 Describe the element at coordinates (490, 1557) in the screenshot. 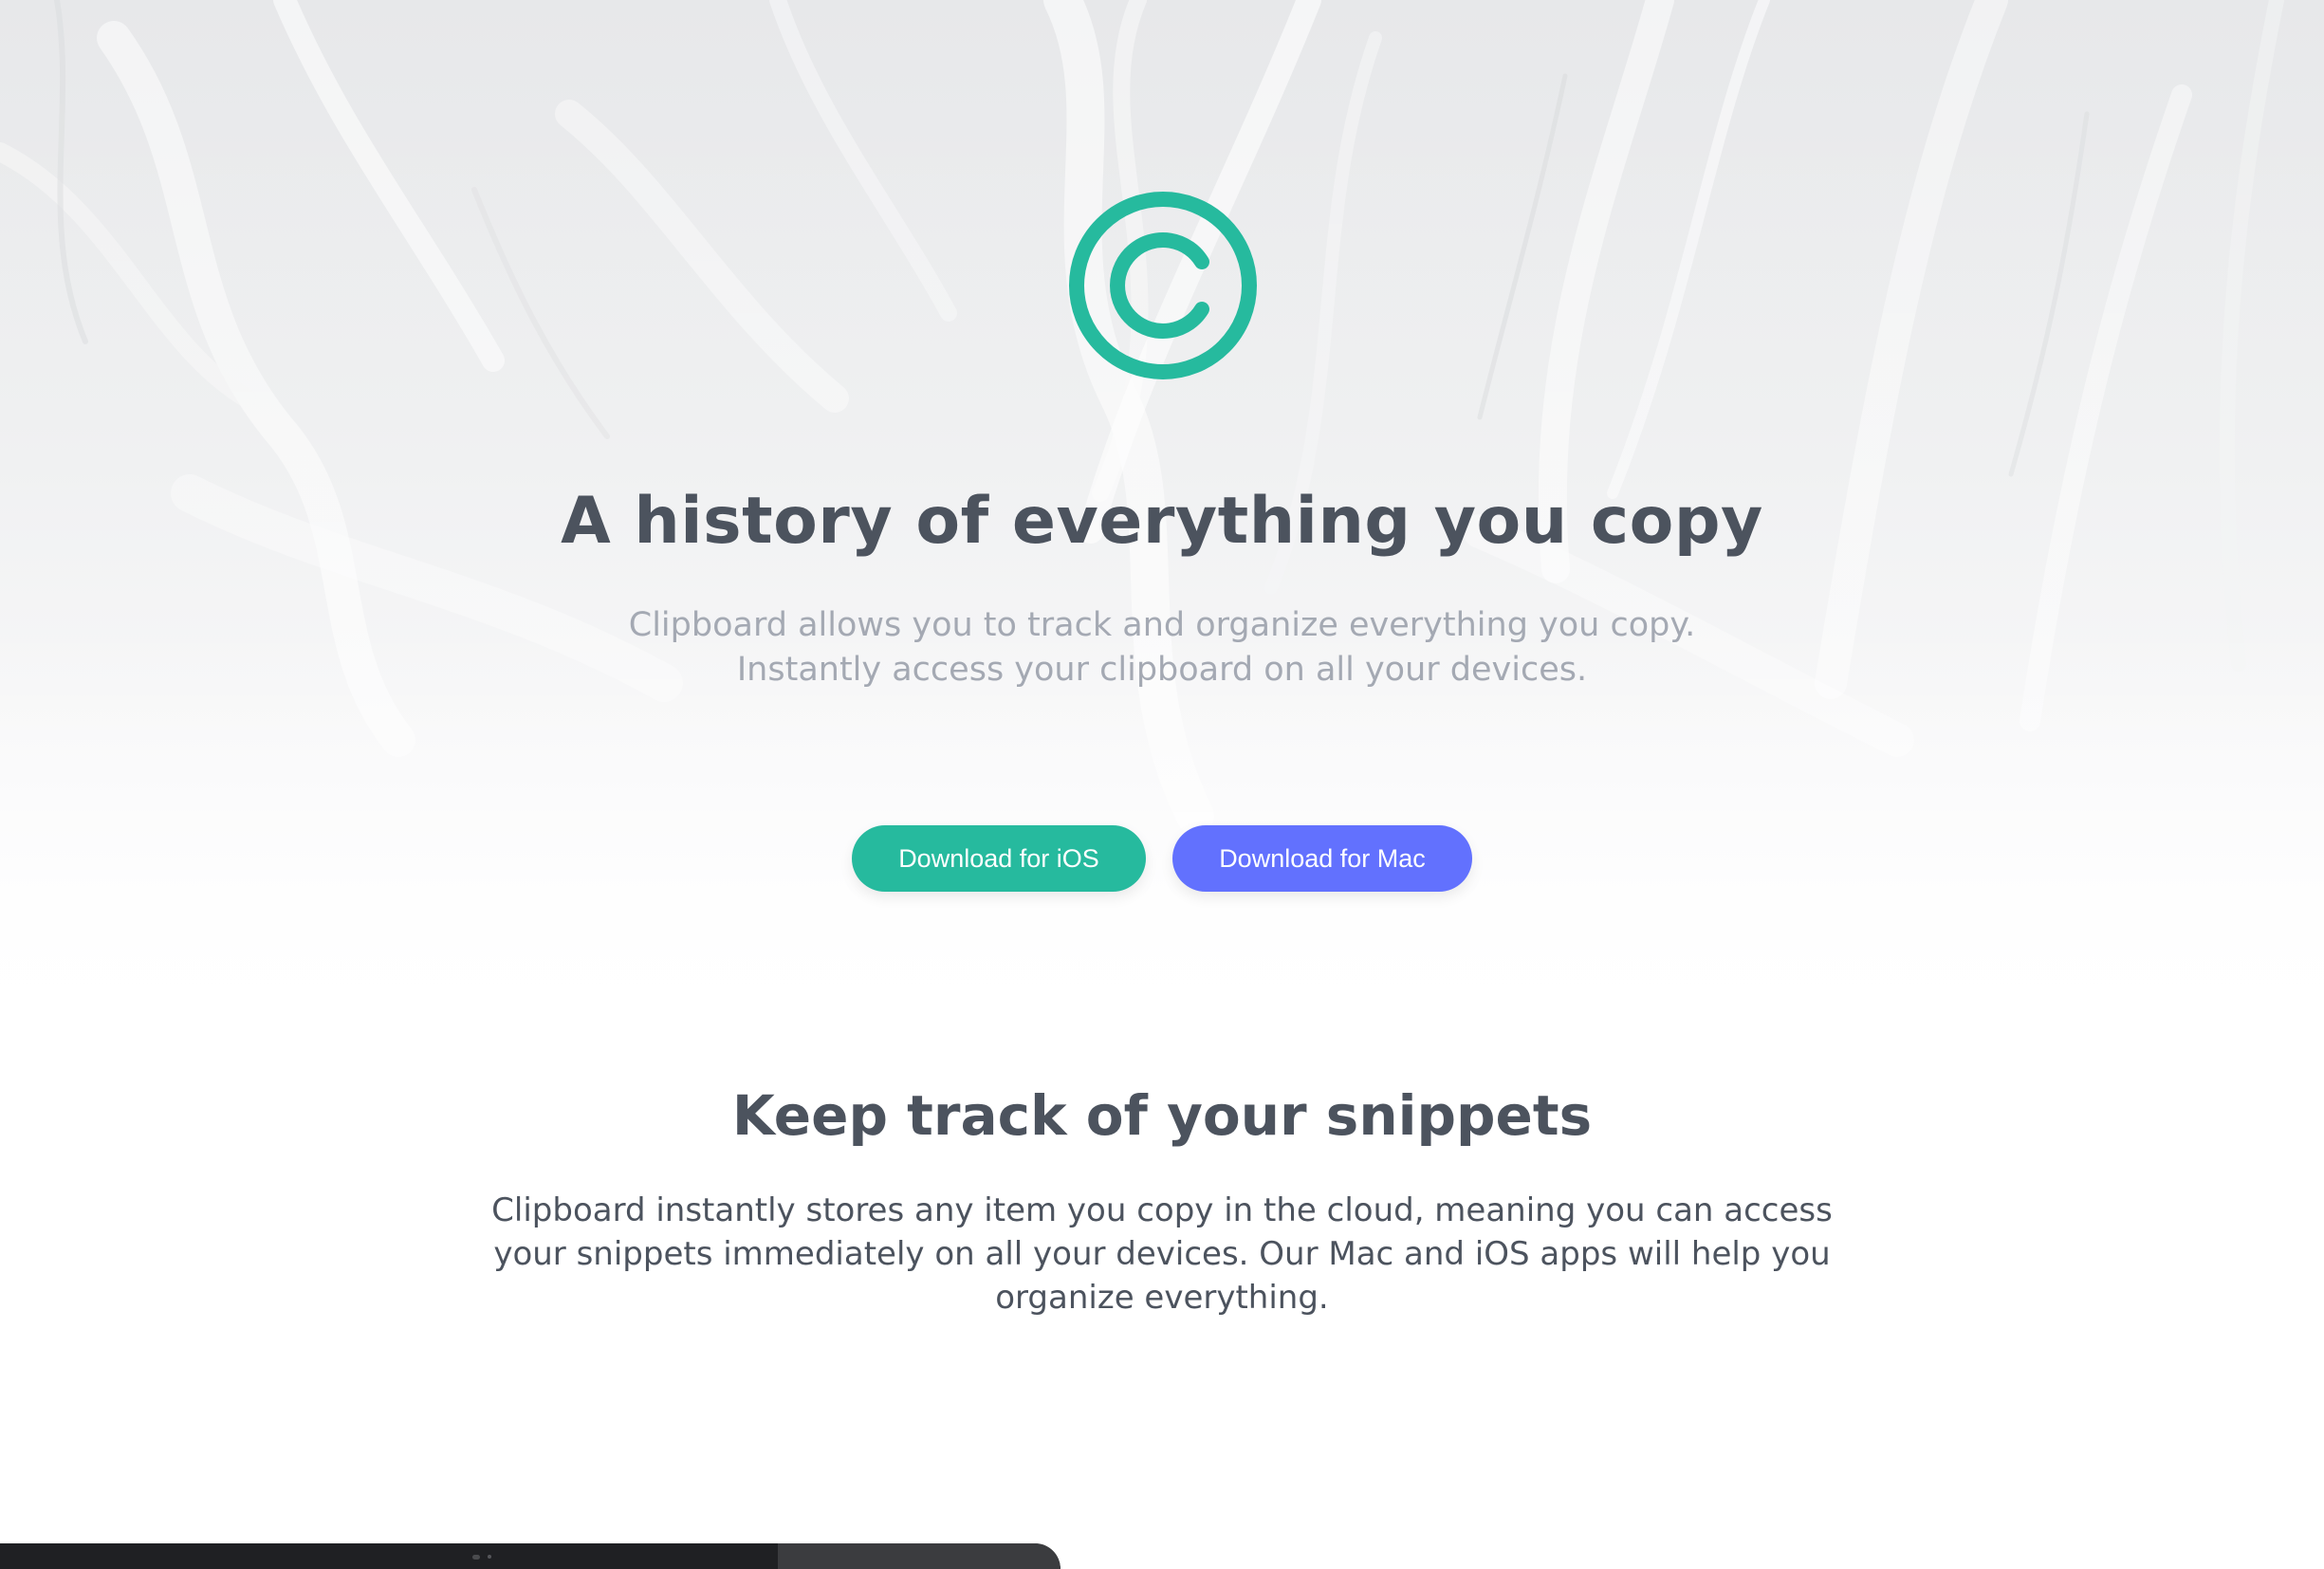

I see `device-sensor-icon` at that location.